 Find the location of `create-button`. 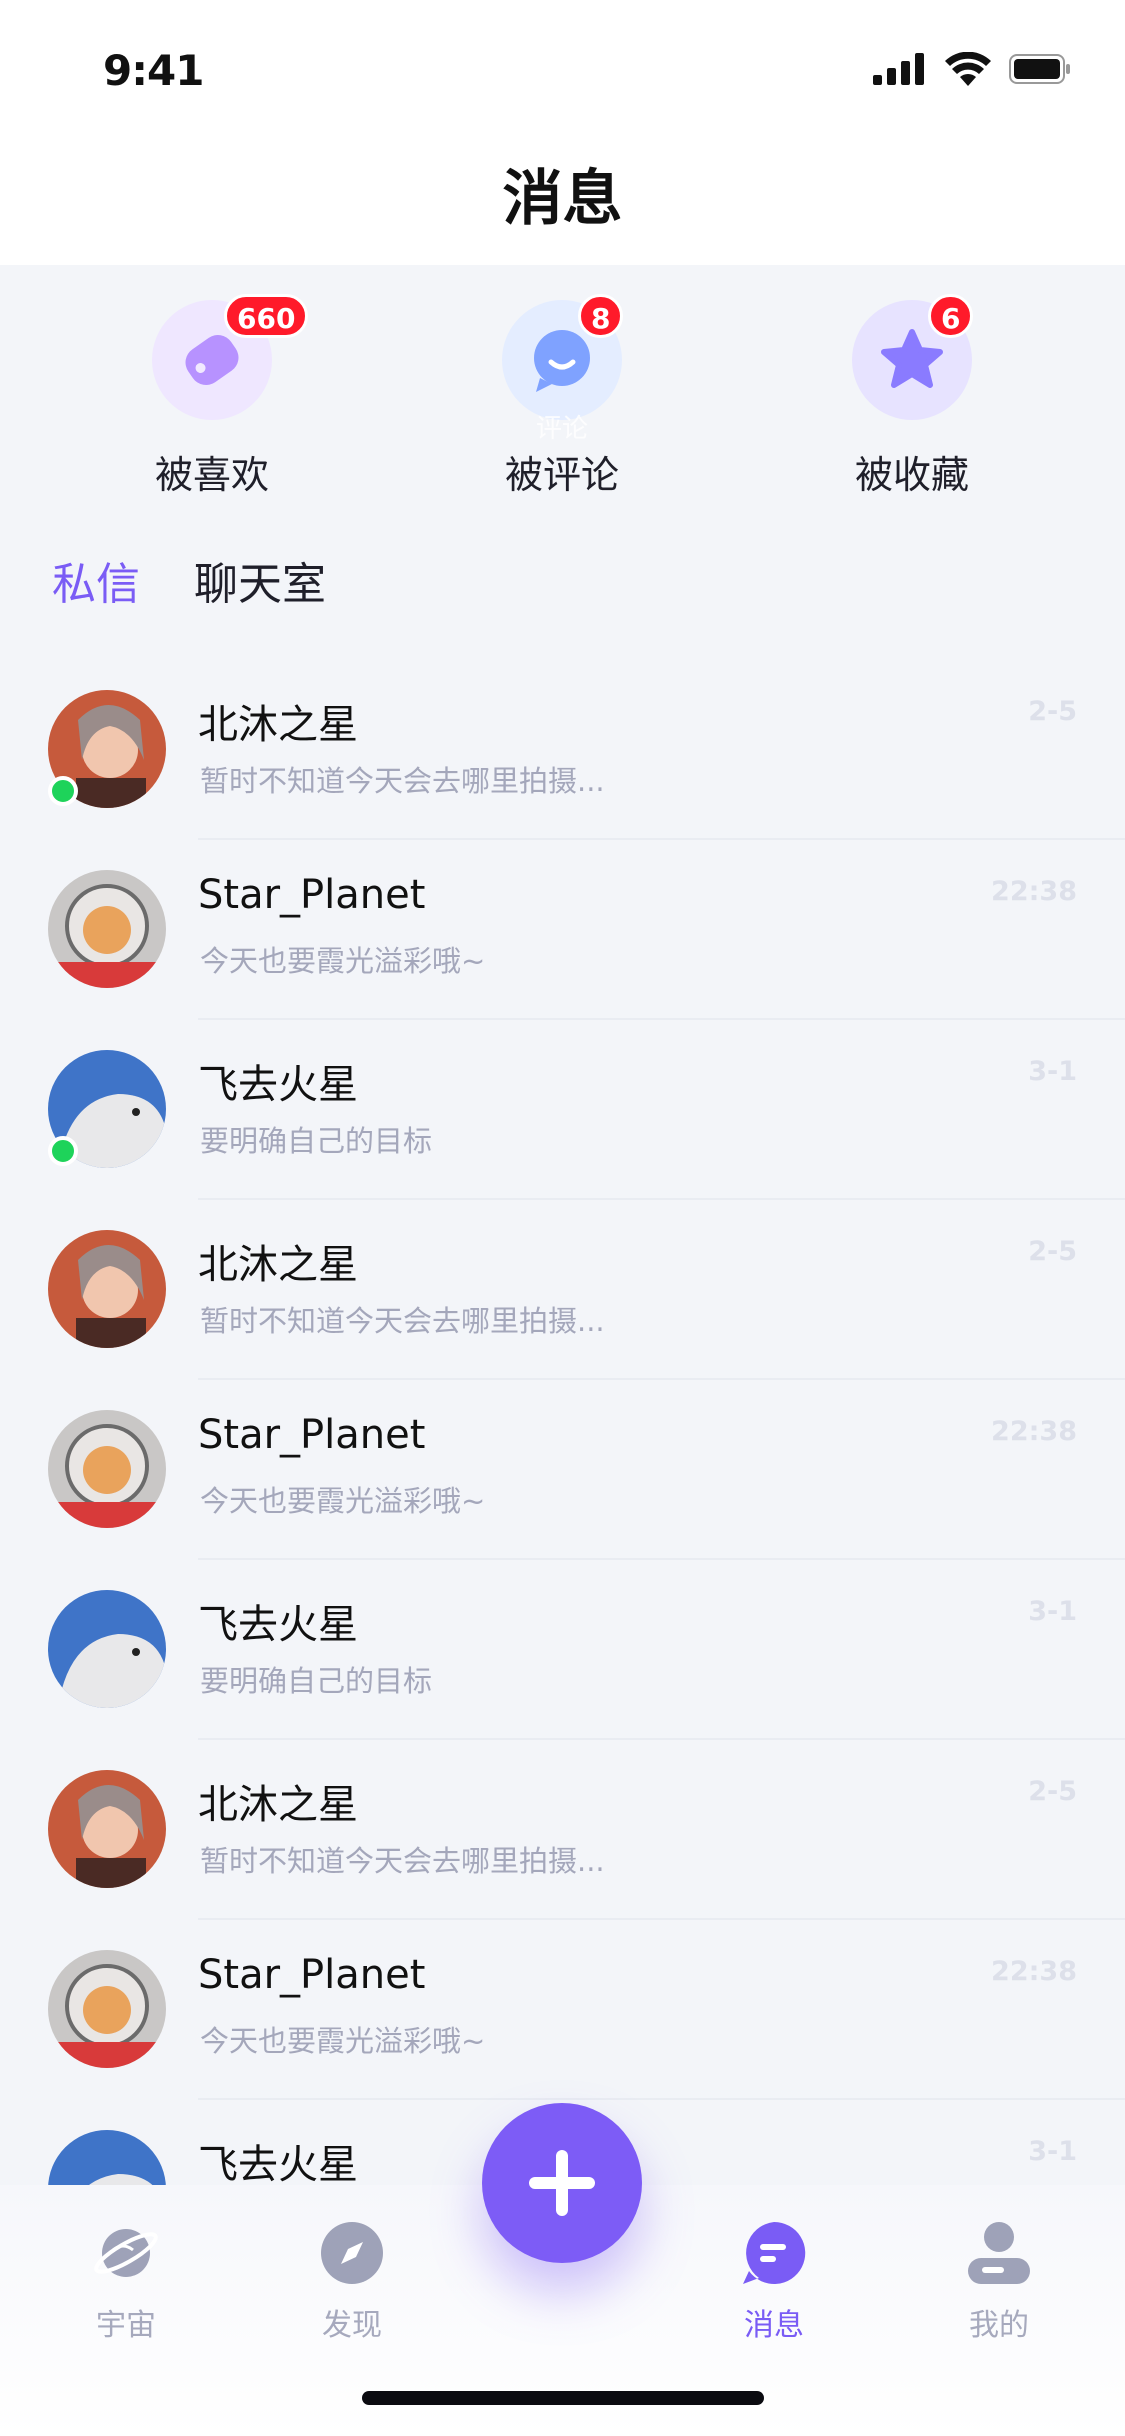

create-button is located at coordinates (562, 2183).